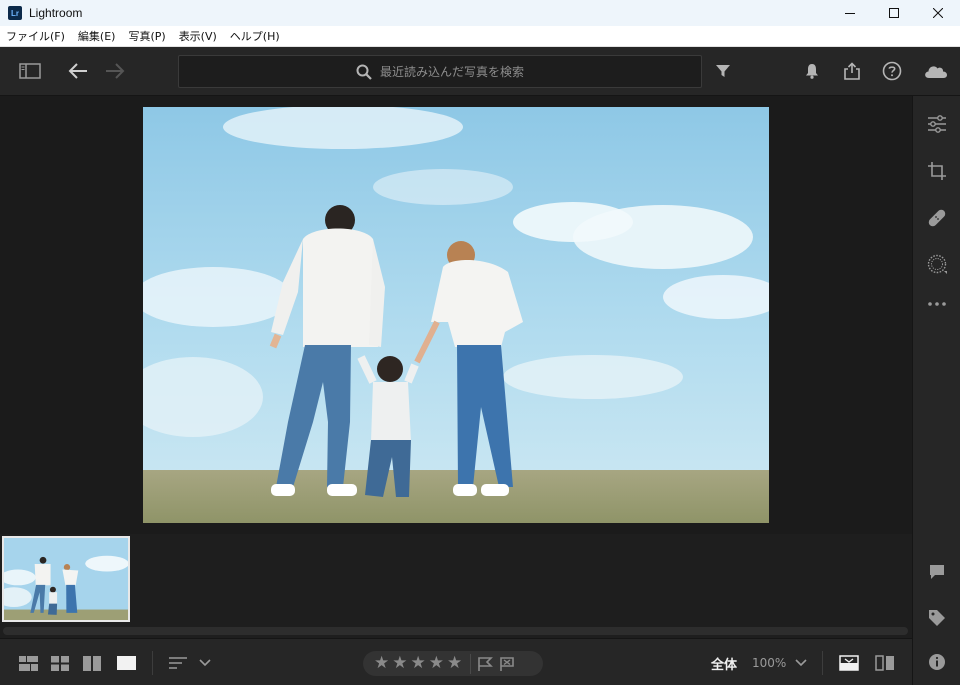 This screenshot has height=685, width=960. I want to click on comments-button, so click(937, 572).